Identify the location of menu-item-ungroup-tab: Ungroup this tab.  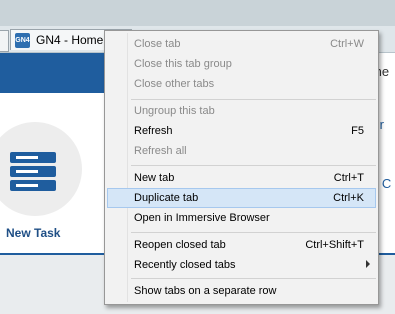
(241, 111).